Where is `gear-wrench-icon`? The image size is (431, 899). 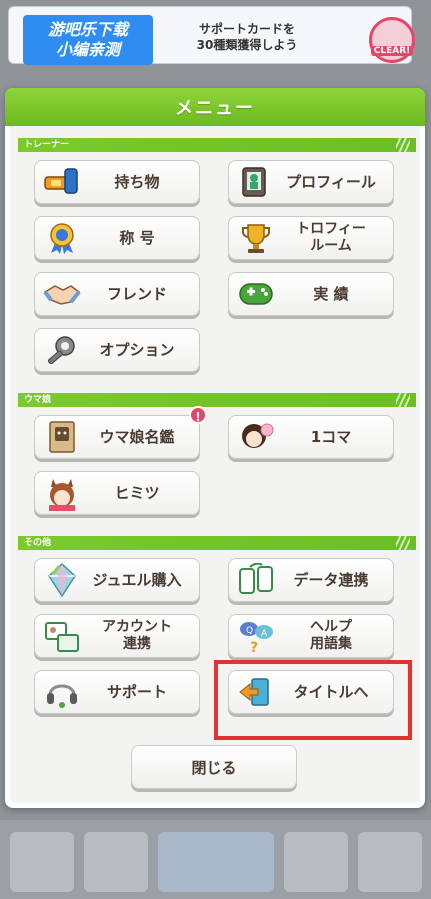
gear-wrench-icon is located at coordinates (62, 350).